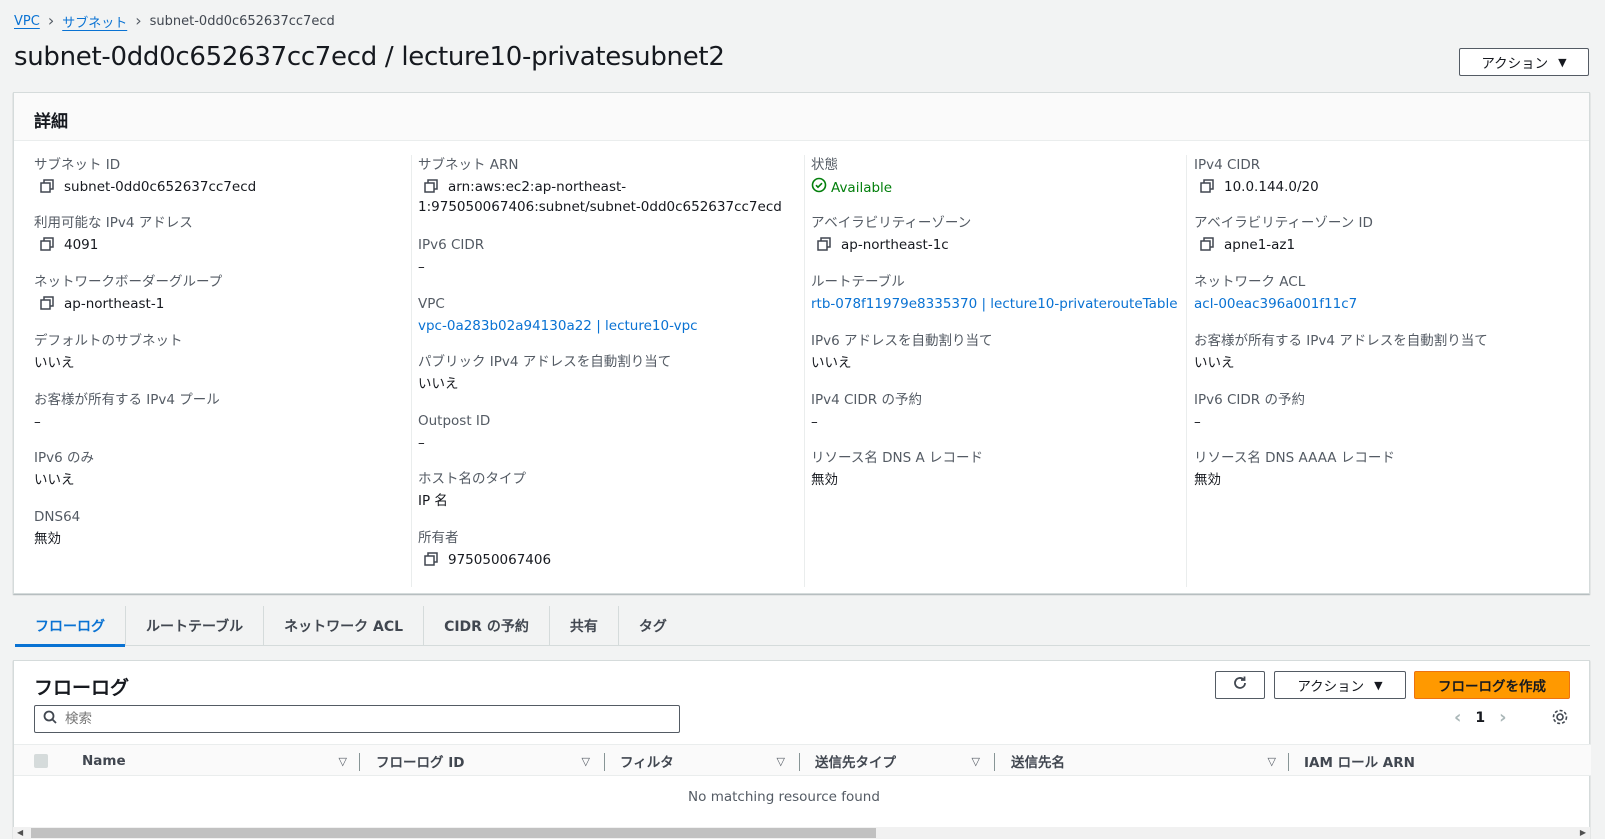 This screenshot has height=839, width=1605. What do you see at coordinates (1404, 761) in the screenshot?
I see `column-header-iam-role-arn: IAM ロール ARN` at bounding box center [1404, 761].